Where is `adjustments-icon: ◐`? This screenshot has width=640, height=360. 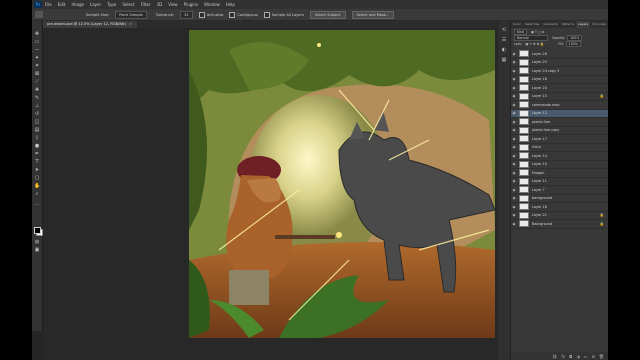 adjustments-icon: ◐ is located at coordinates (504, 50).